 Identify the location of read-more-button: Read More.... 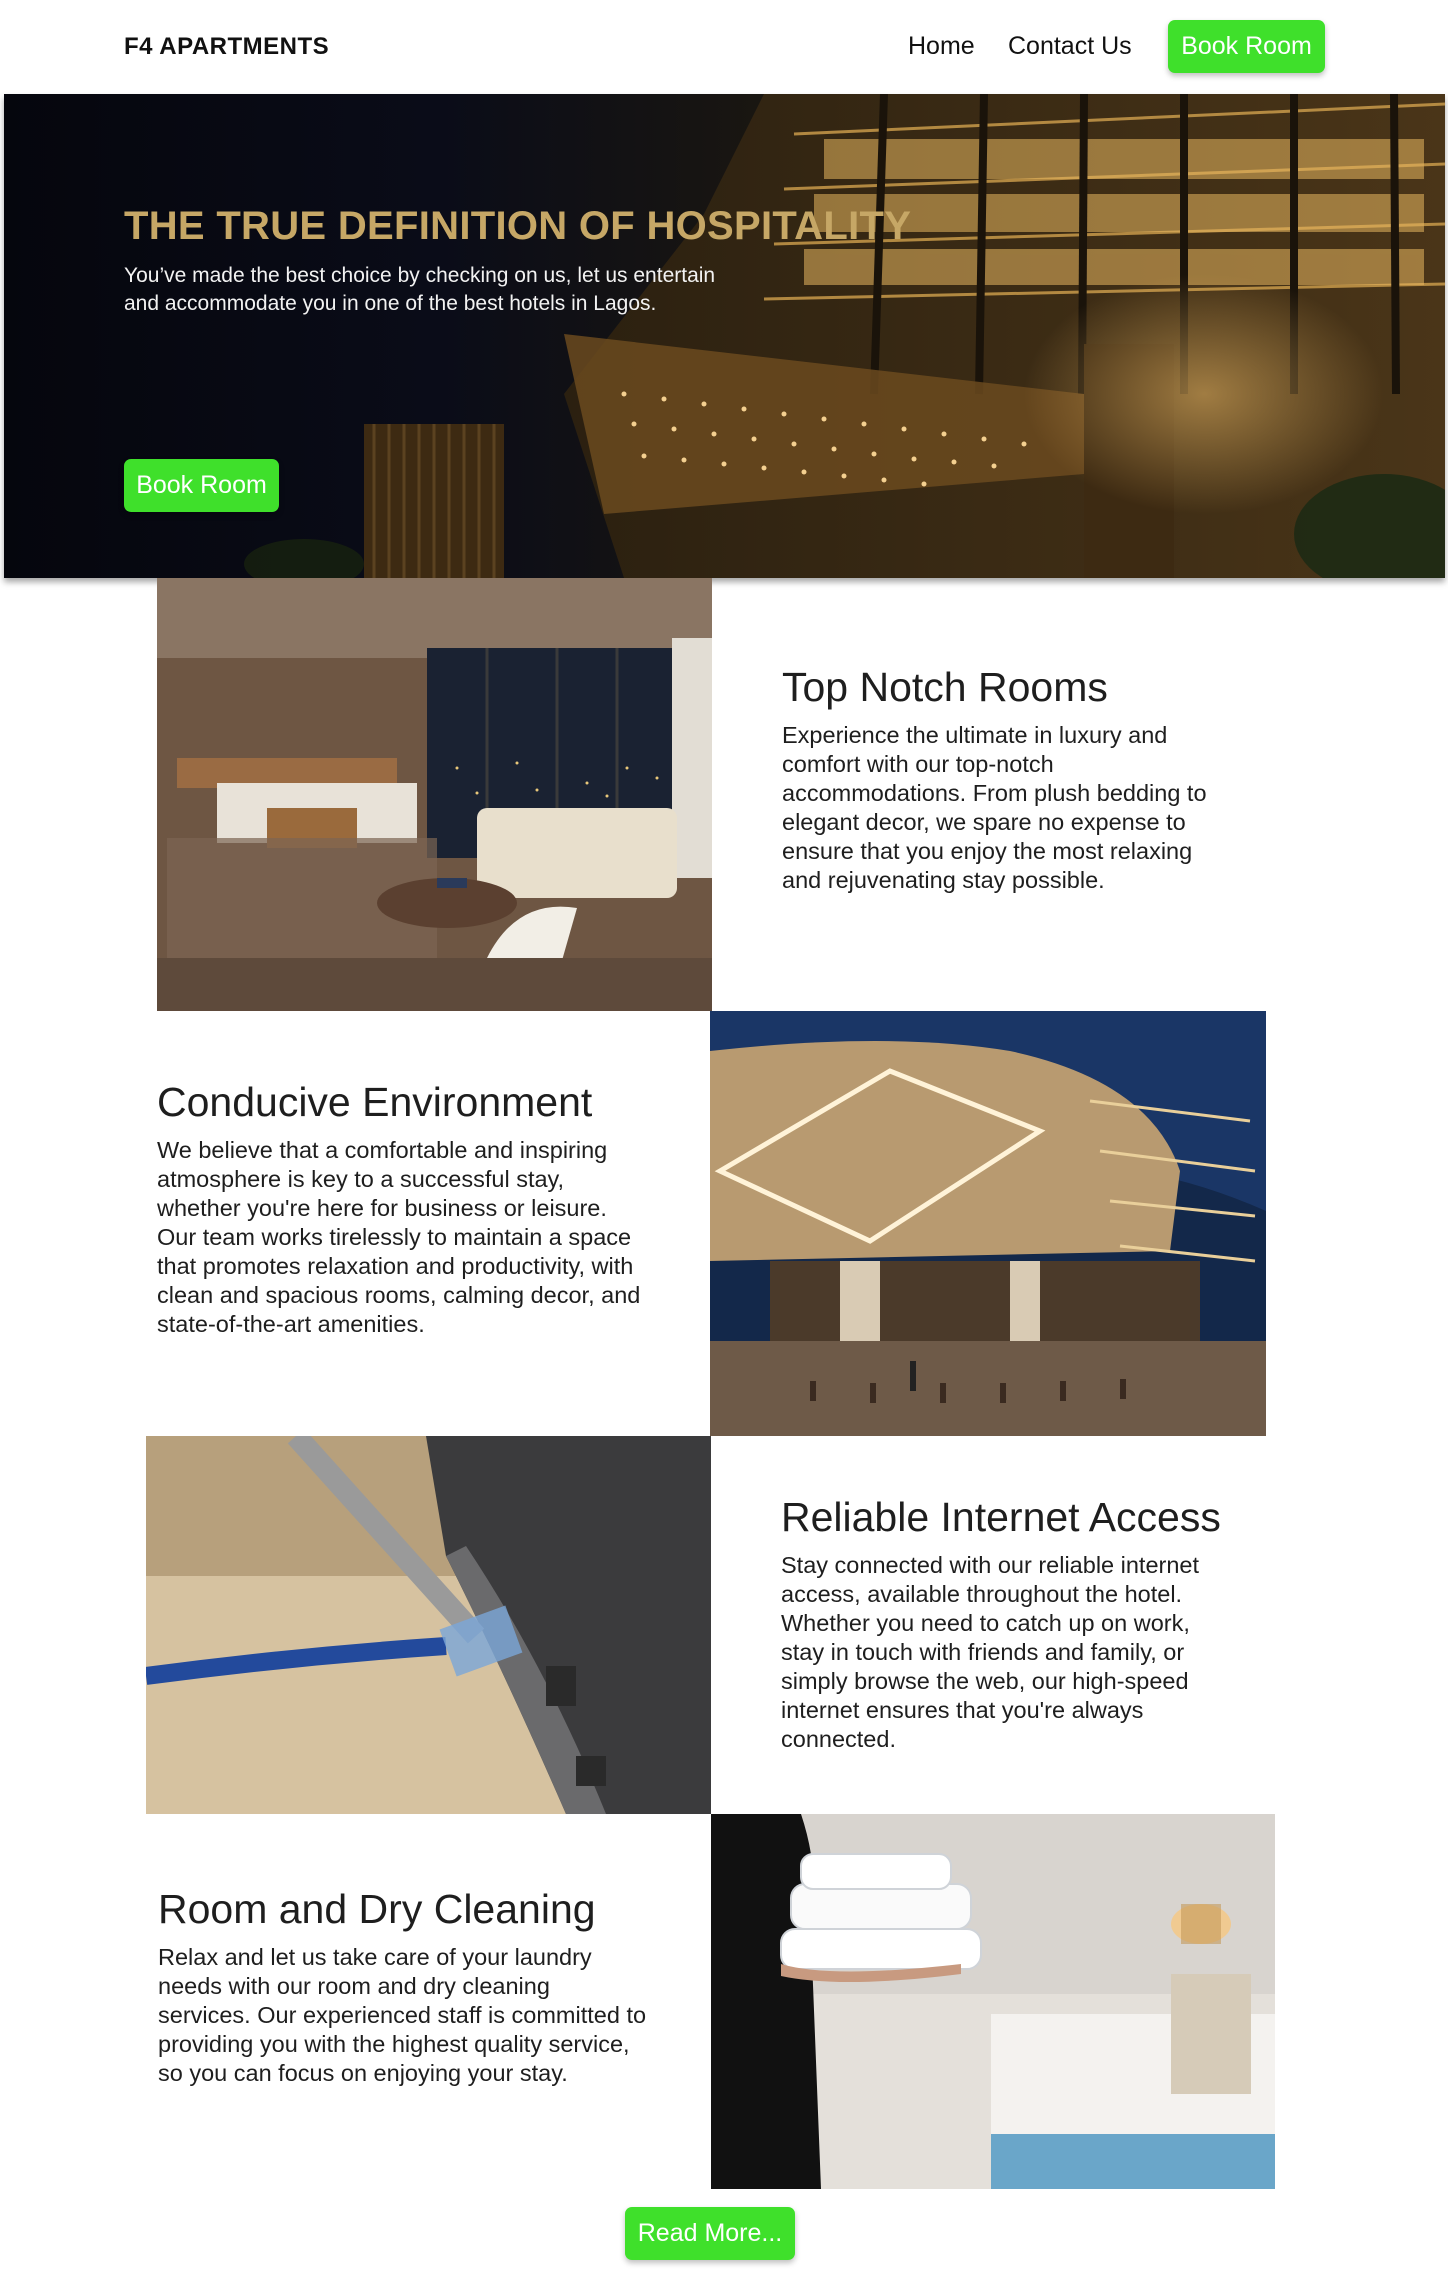
(710, 2233).